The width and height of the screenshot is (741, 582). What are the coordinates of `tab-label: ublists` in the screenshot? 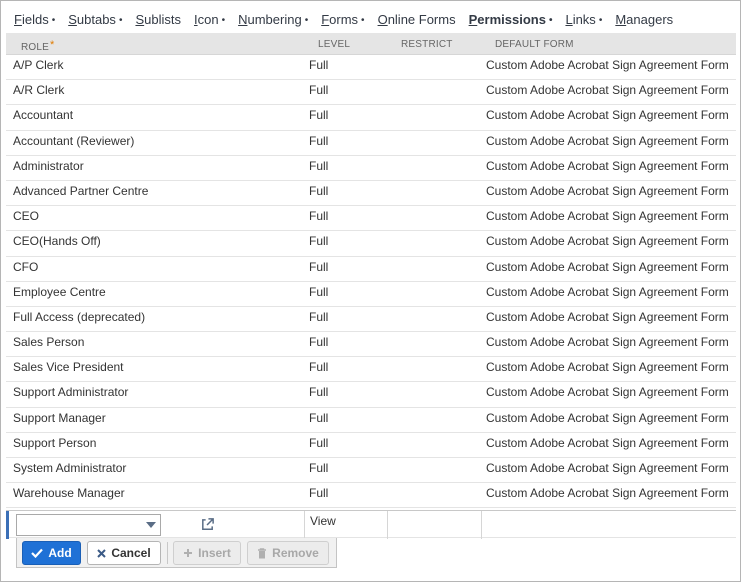 It's located at (162, 19).